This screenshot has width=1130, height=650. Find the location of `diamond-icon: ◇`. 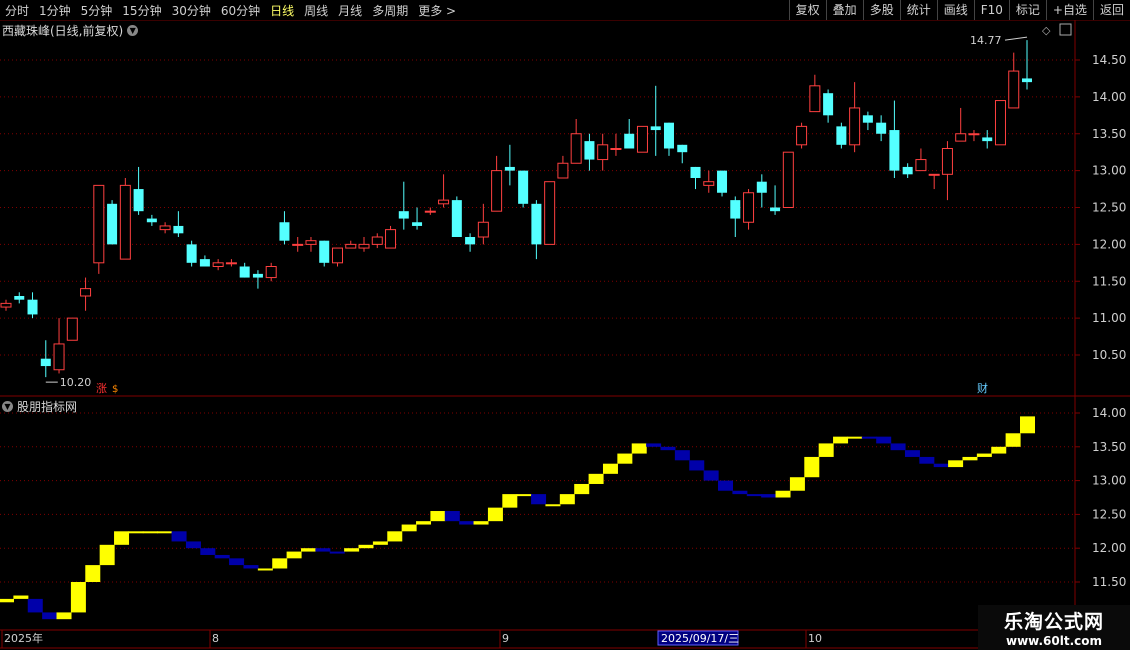

diamond-icon: ◇ is located at coordinates (1046, 30).